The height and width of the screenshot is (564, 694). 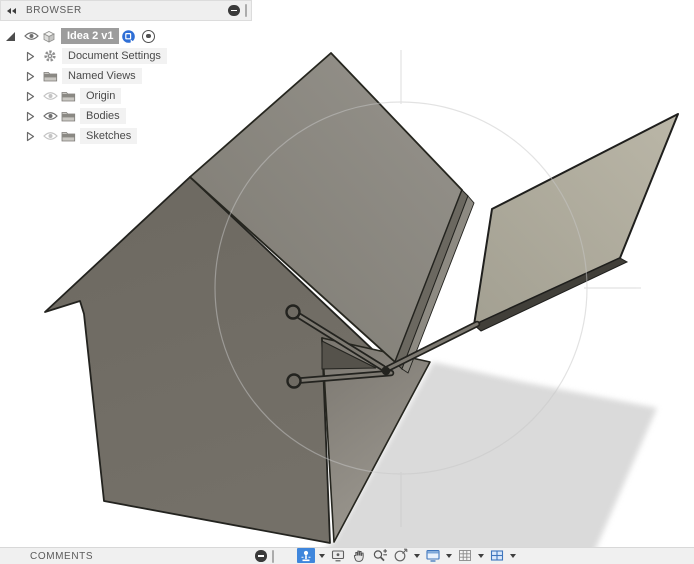 What do you see at coordinates (417, 555) in the screenshot?
I see `fit-dropdown-caret` at bounding box center [417, 555].